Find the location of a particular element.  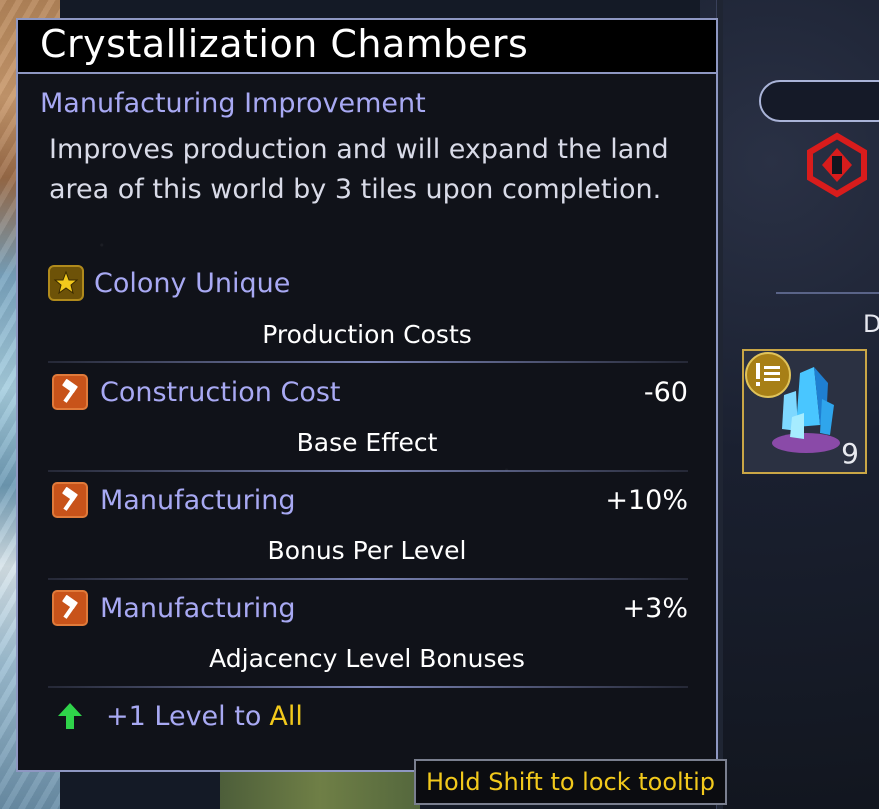

up-arrow-icon is located at coordinates (70, 716).